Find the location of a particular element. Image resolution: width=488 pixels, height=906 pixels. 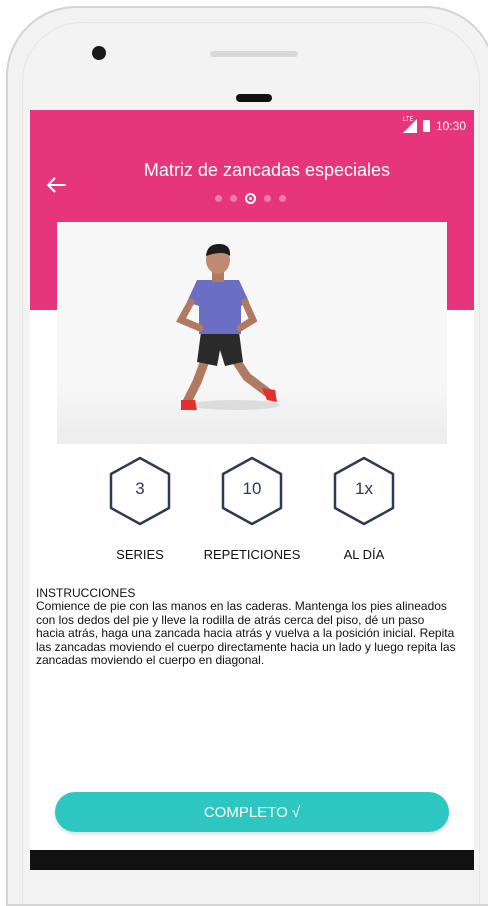

stat-per-day: 1x AL DÍA is located at coordinates (364, 508).